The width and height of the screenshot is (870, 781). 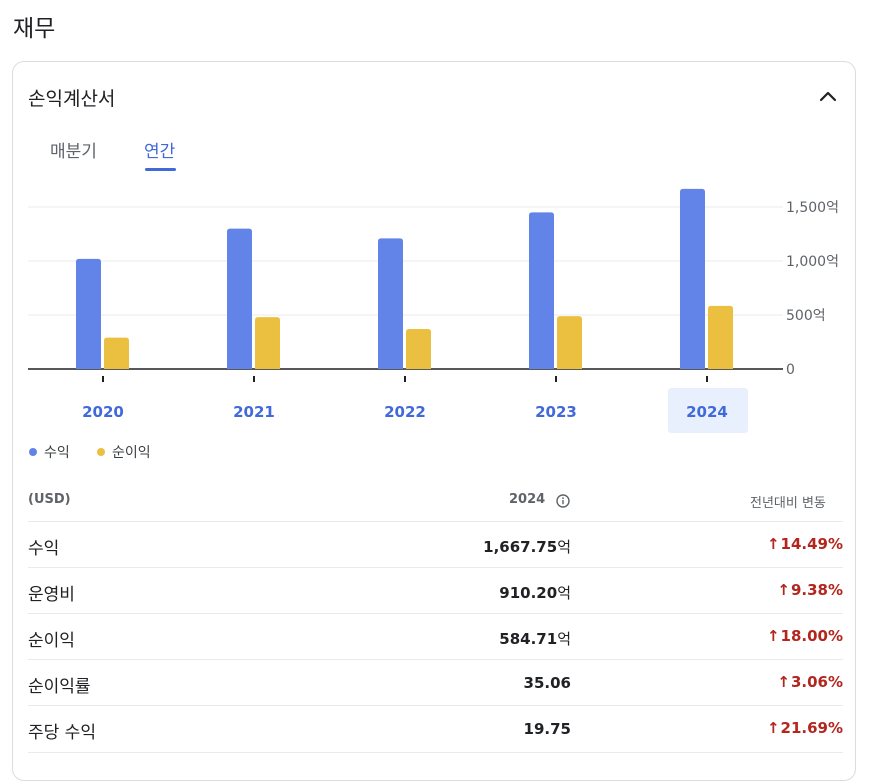 What do you see at coordinates (810, 590) in the screenshot?
I see `row-change: ↑9.38%` at bounding box center [810, 590].